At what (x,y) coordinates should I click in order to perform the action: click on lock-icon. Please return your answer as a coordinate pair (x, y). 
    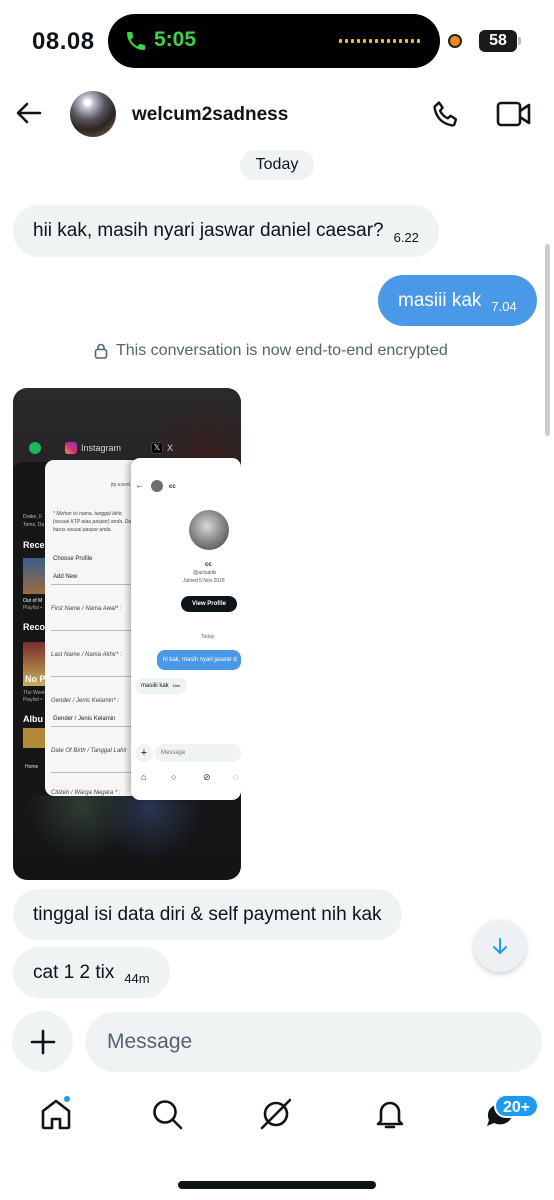
    Looking at the image, I should click on (101, 351).